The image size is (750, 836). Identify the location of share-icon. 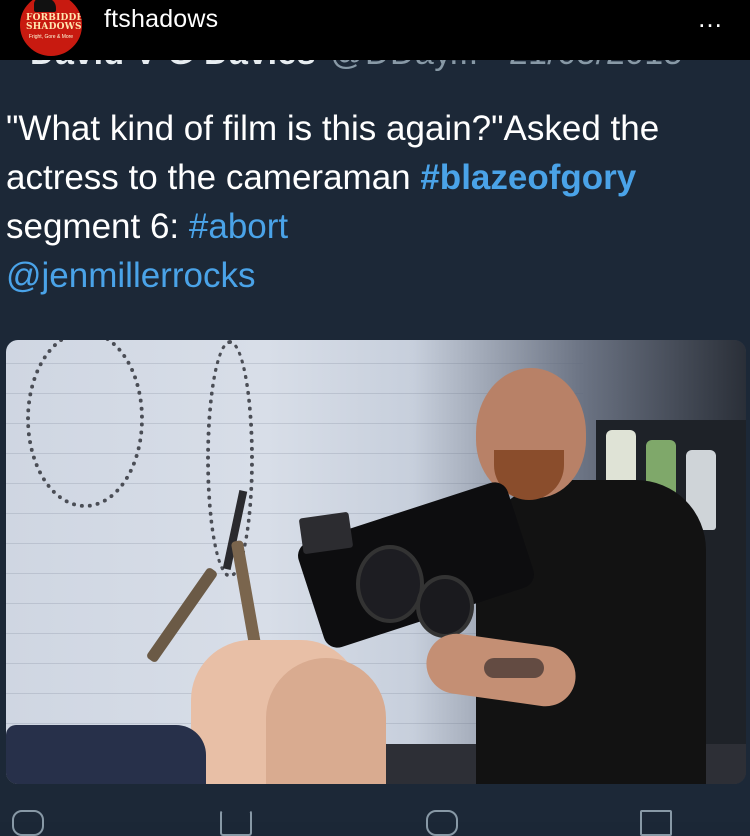
(656, 823).